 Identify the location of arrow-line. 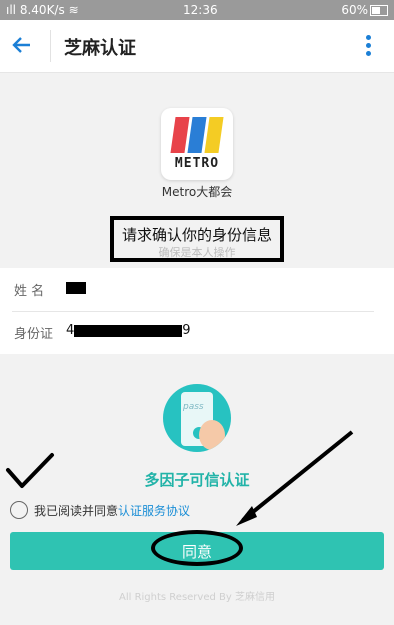
(297, 476).